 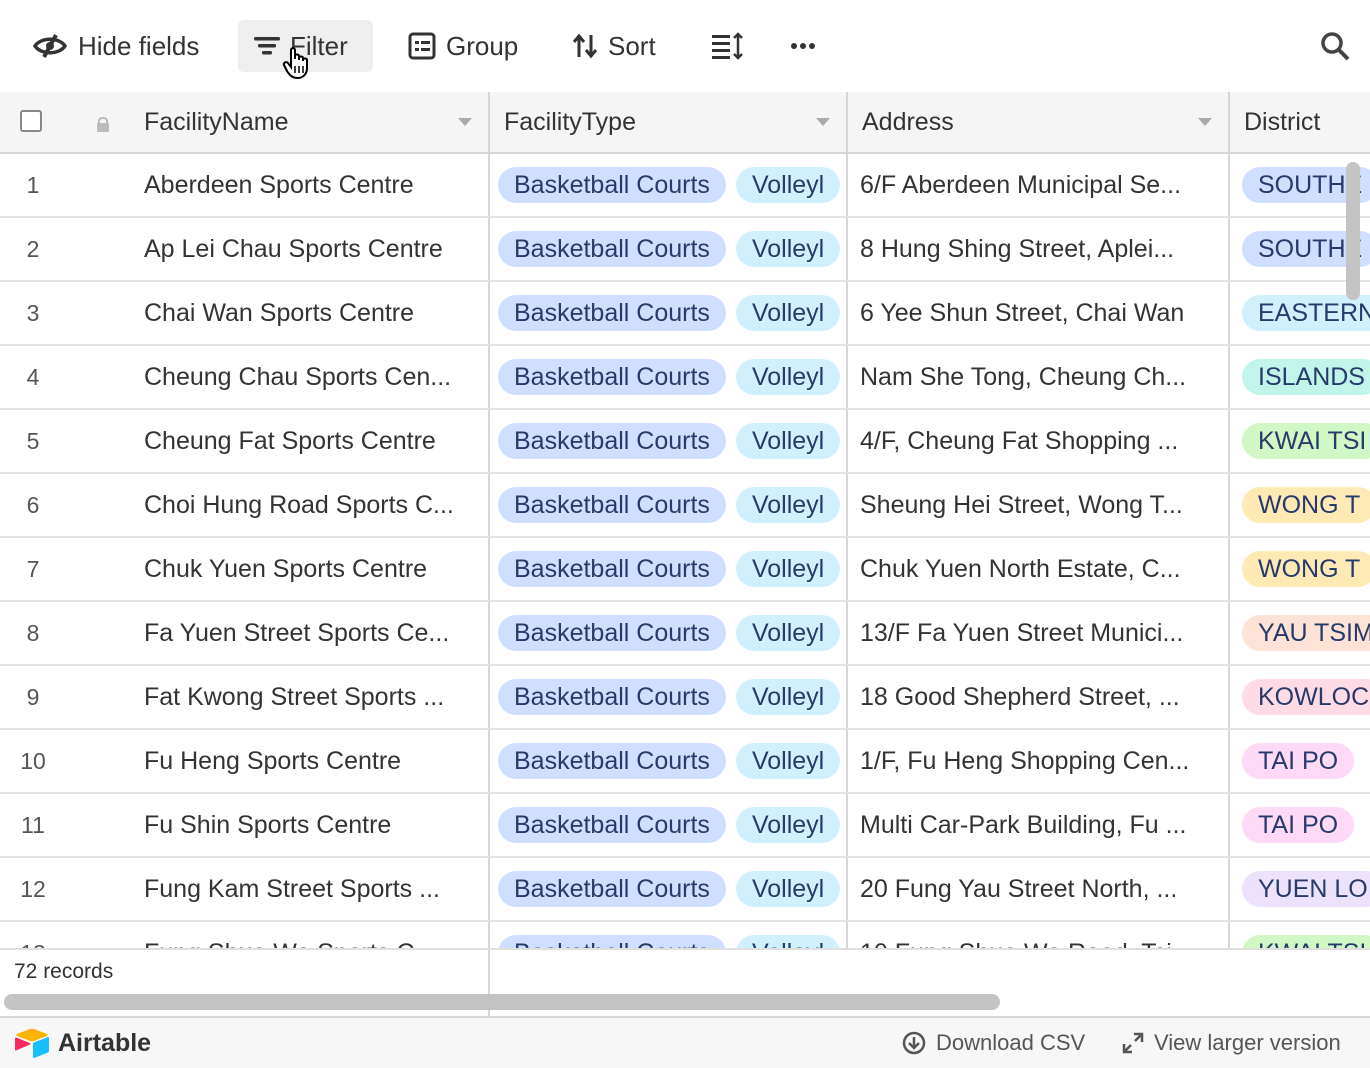 What do you see at coordinates (788, 249) in the screenshot?
I see `facility-type-tag: Volleyl` at bounding box center [788, 249].